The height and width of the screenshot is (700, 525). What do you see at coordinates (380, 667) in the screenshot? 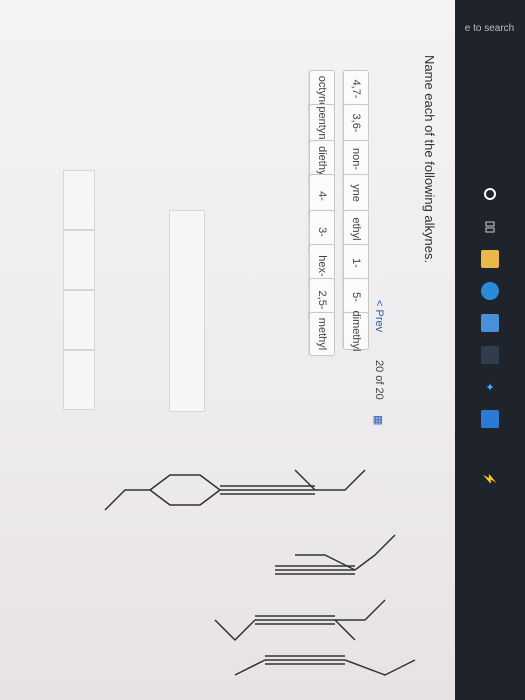
I see `structure-4-chain` at bounding box center [380, 667].